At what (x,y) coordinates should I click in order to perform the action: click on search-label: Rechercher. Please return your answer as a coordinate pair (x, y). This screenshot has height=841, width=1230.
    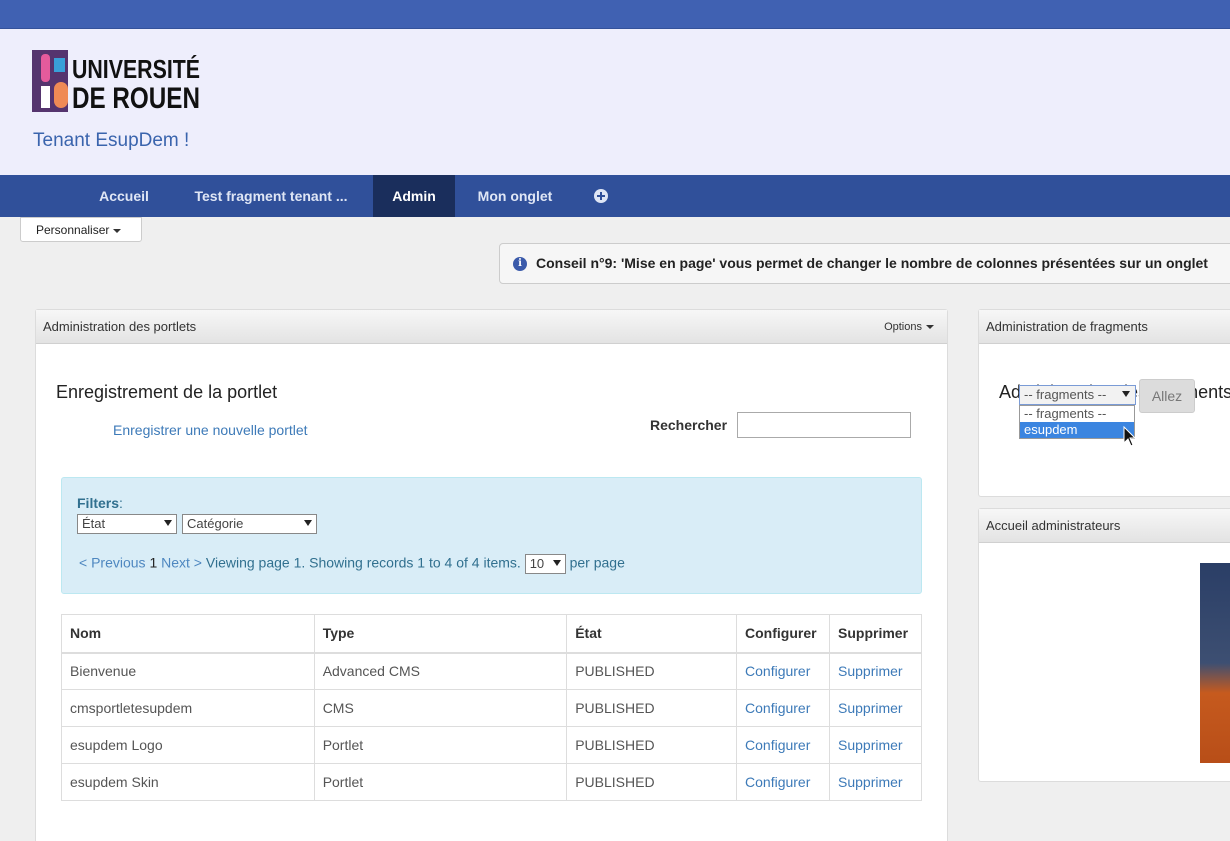
    Looking at the image, I should click on (689, 425).